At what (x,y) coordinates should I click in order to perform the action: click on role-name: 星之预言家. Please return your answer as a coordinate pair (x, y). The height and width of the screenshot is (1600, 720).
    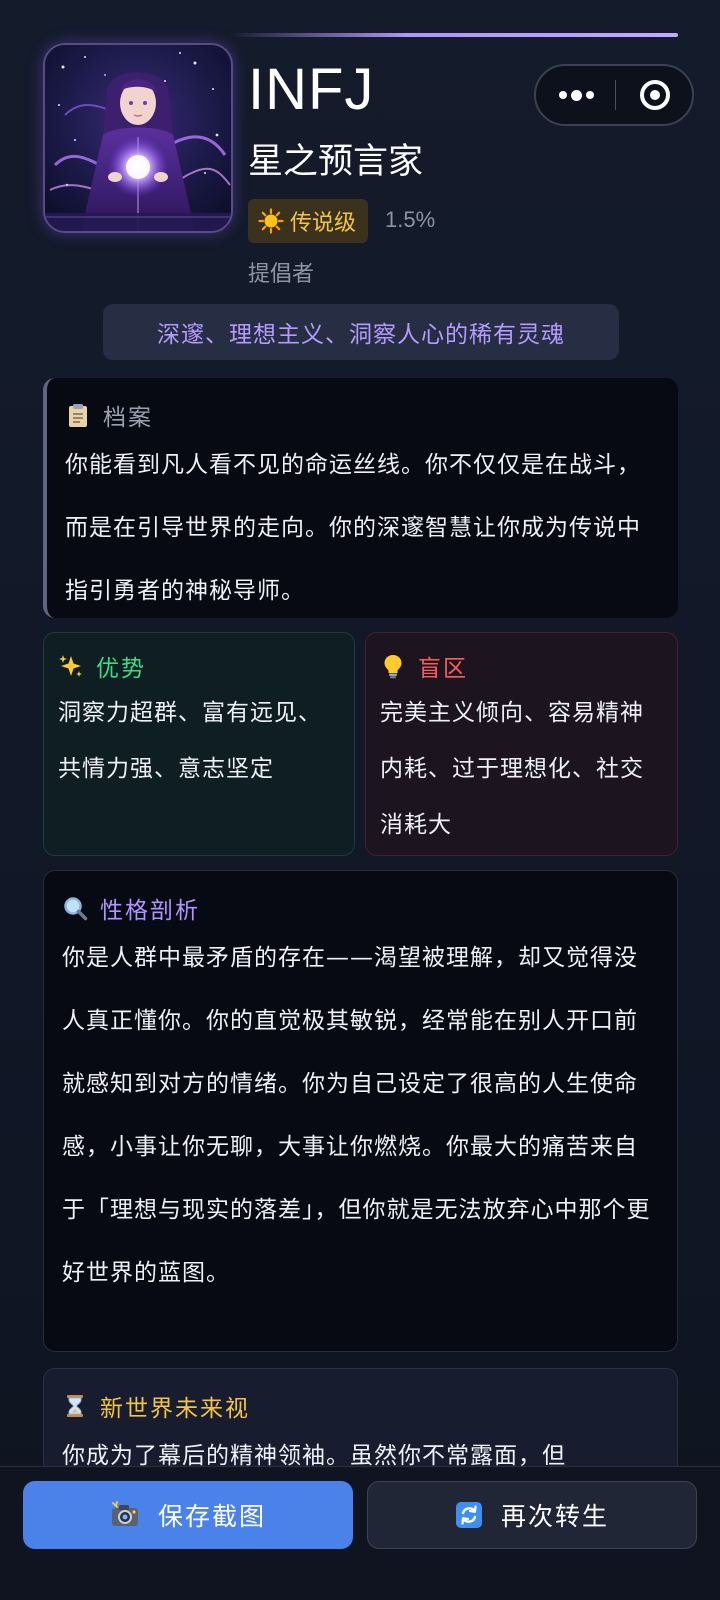
    Looking at the image, I should click on (336, 162).